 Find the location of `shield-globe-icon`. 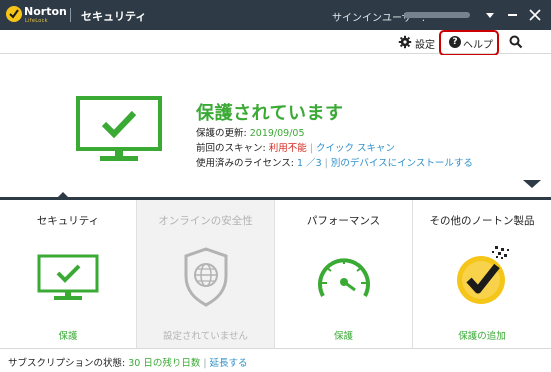

shield-globe-icon is located at coordinates (206, 277).